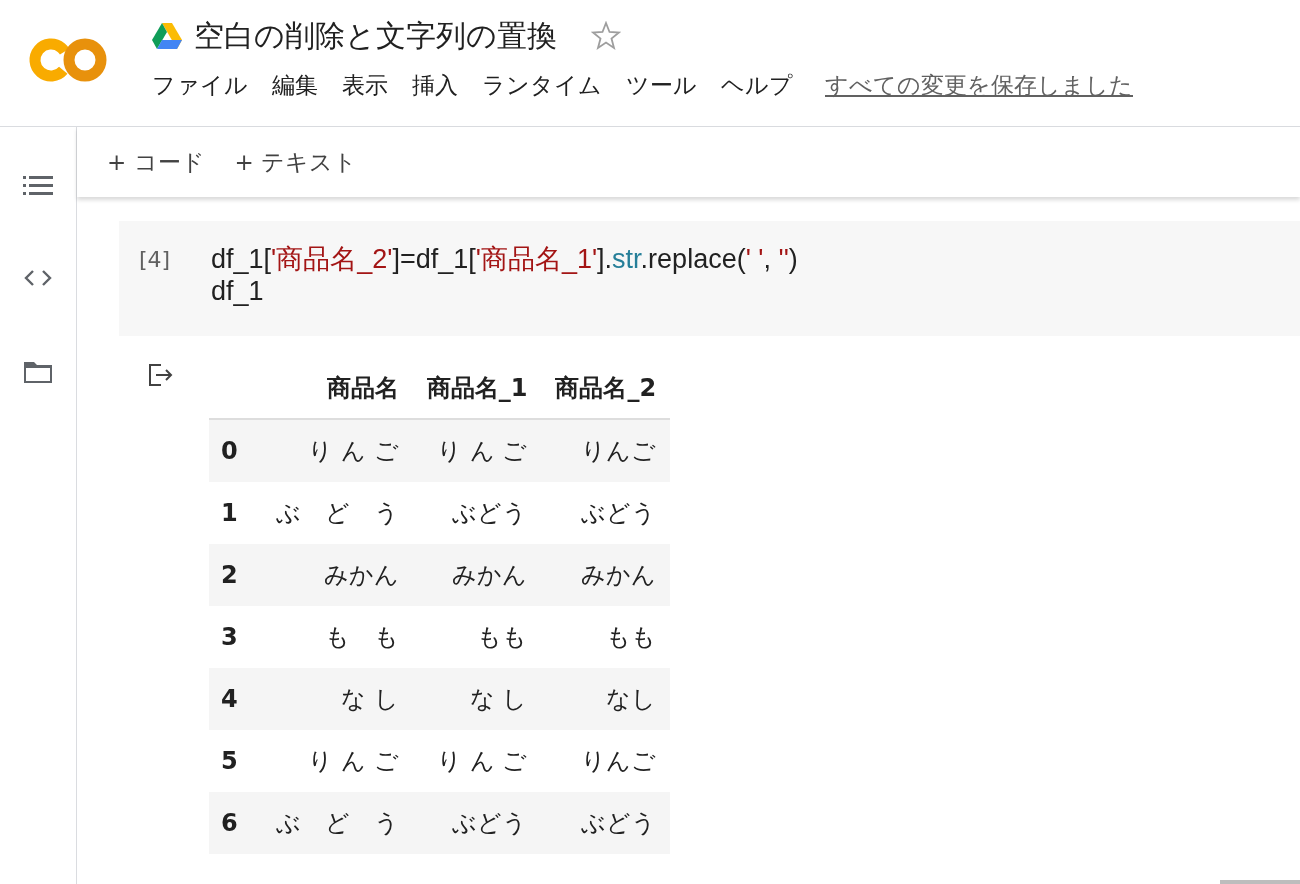  Describe the element at coordinates (235, 761) in the screenshot. I see `row-index: 5` at that location.